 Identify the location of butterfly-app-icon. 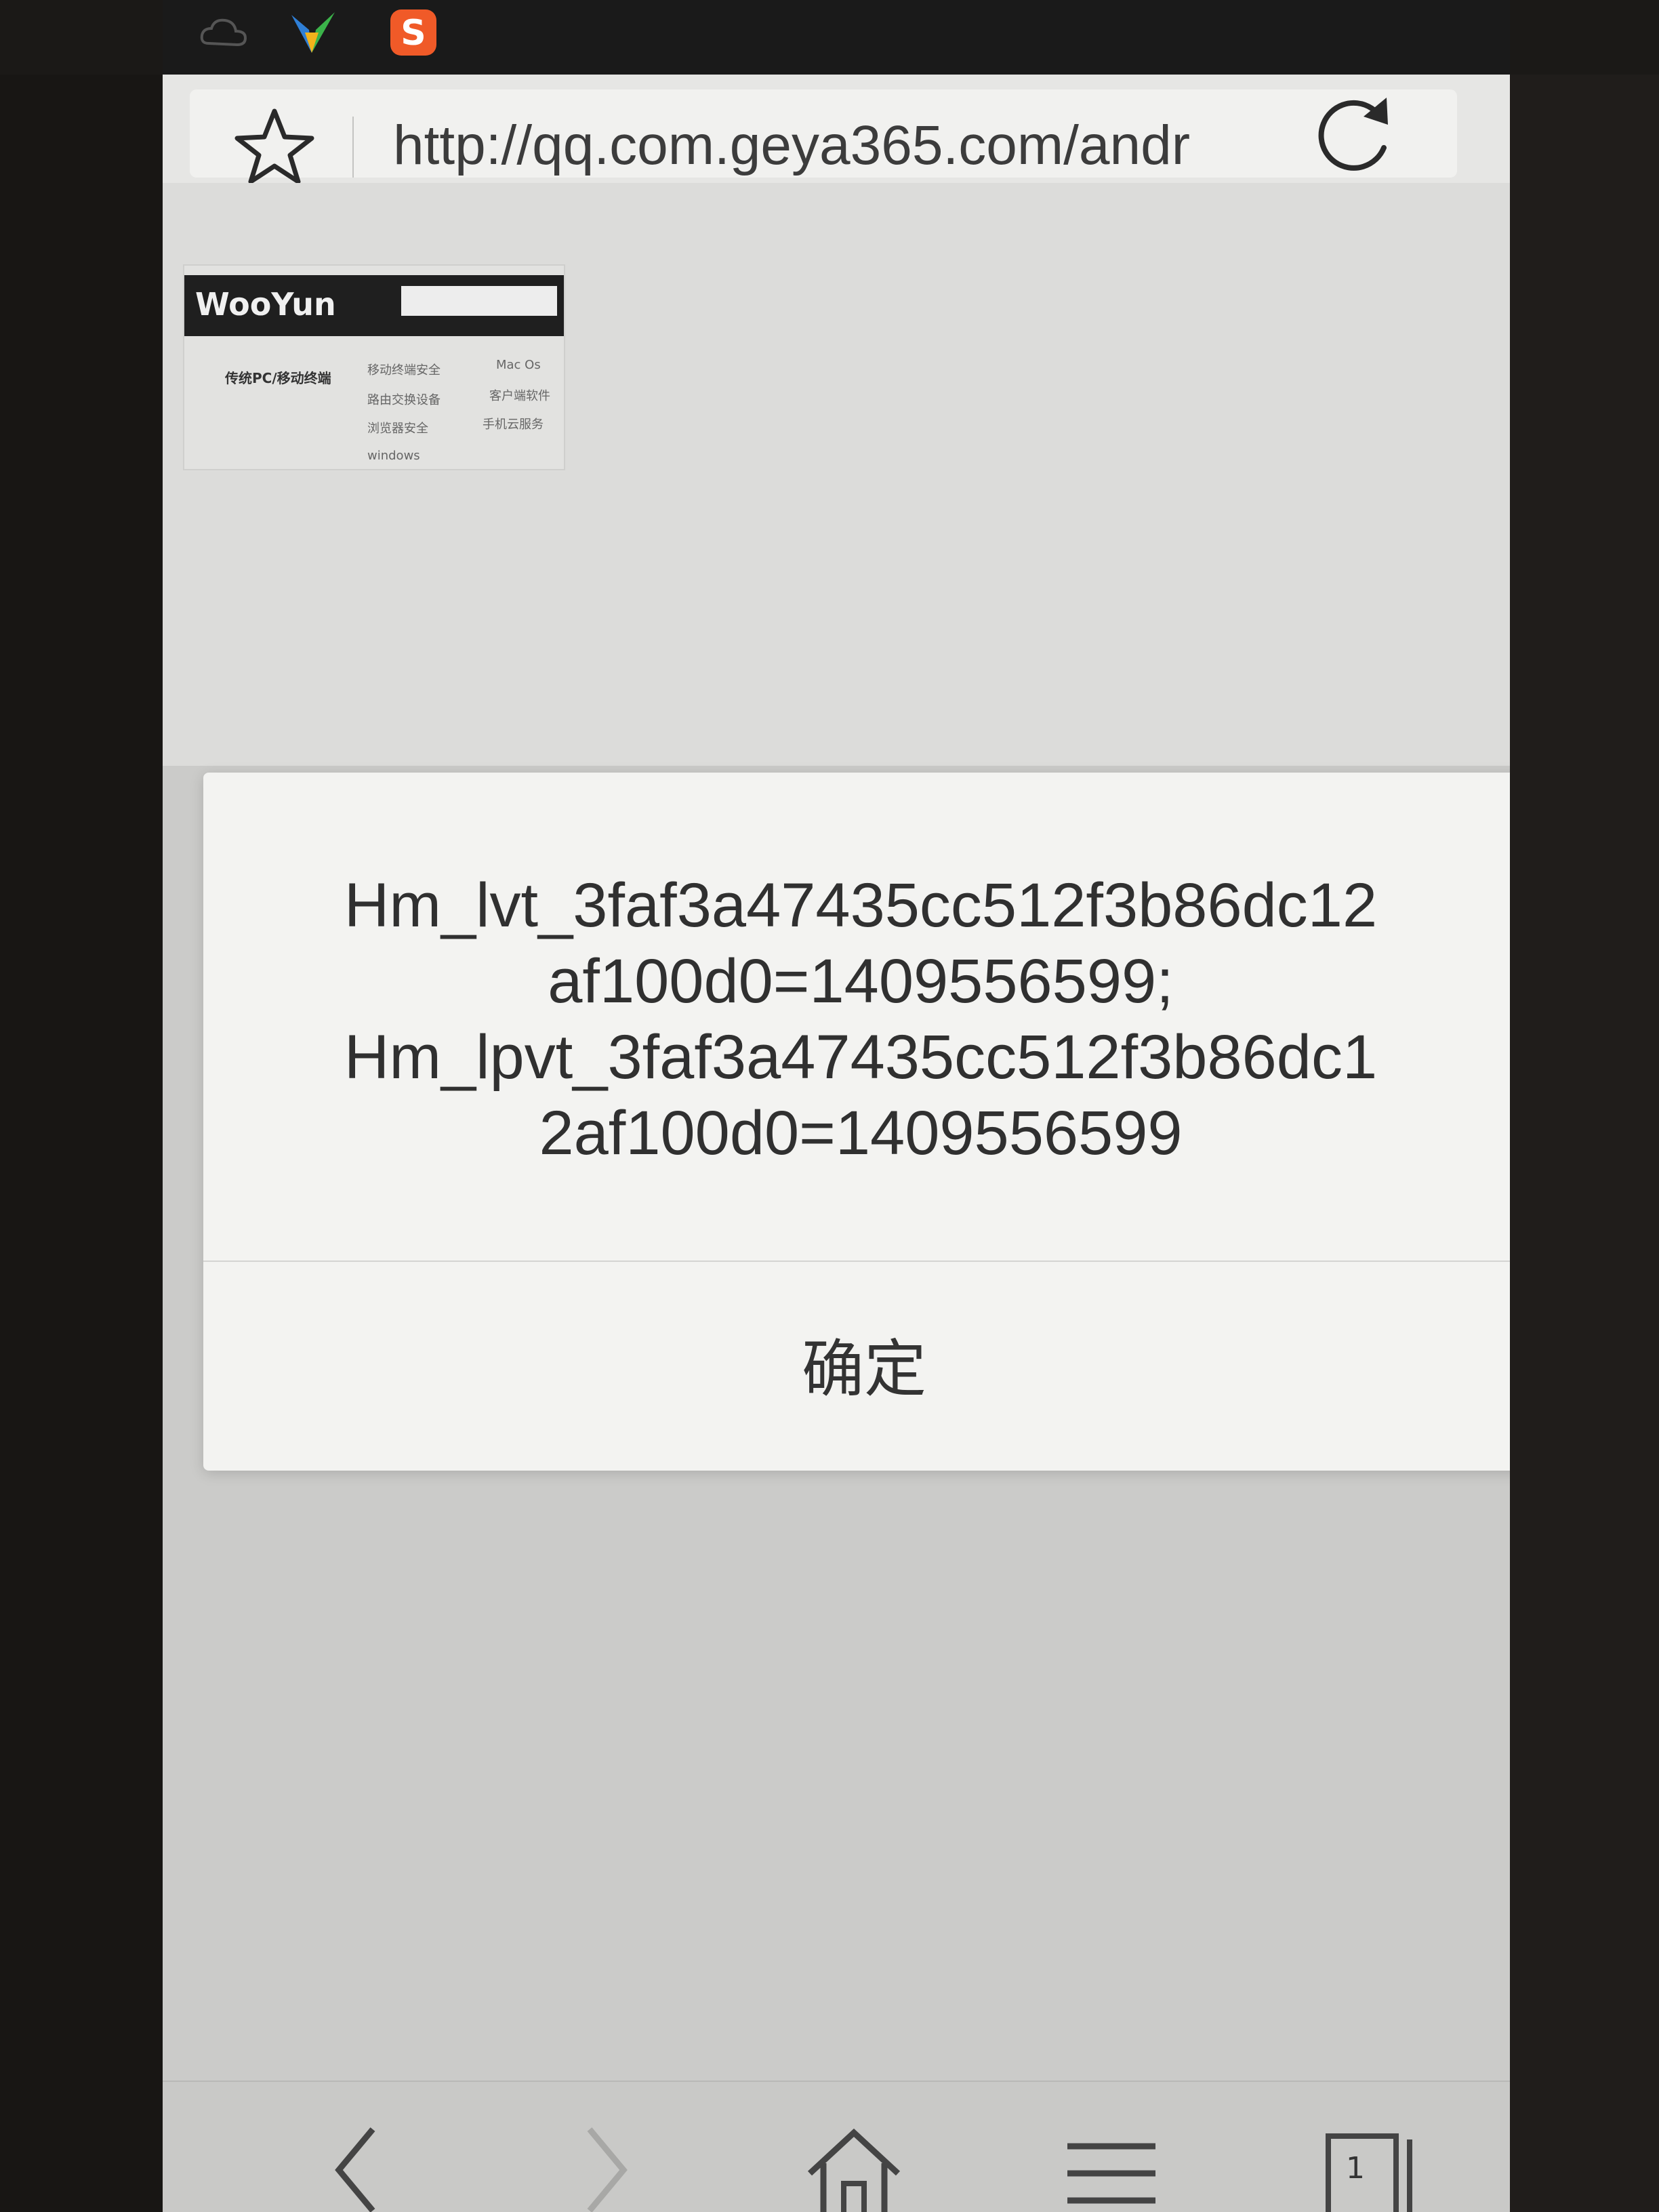
(313, 32).